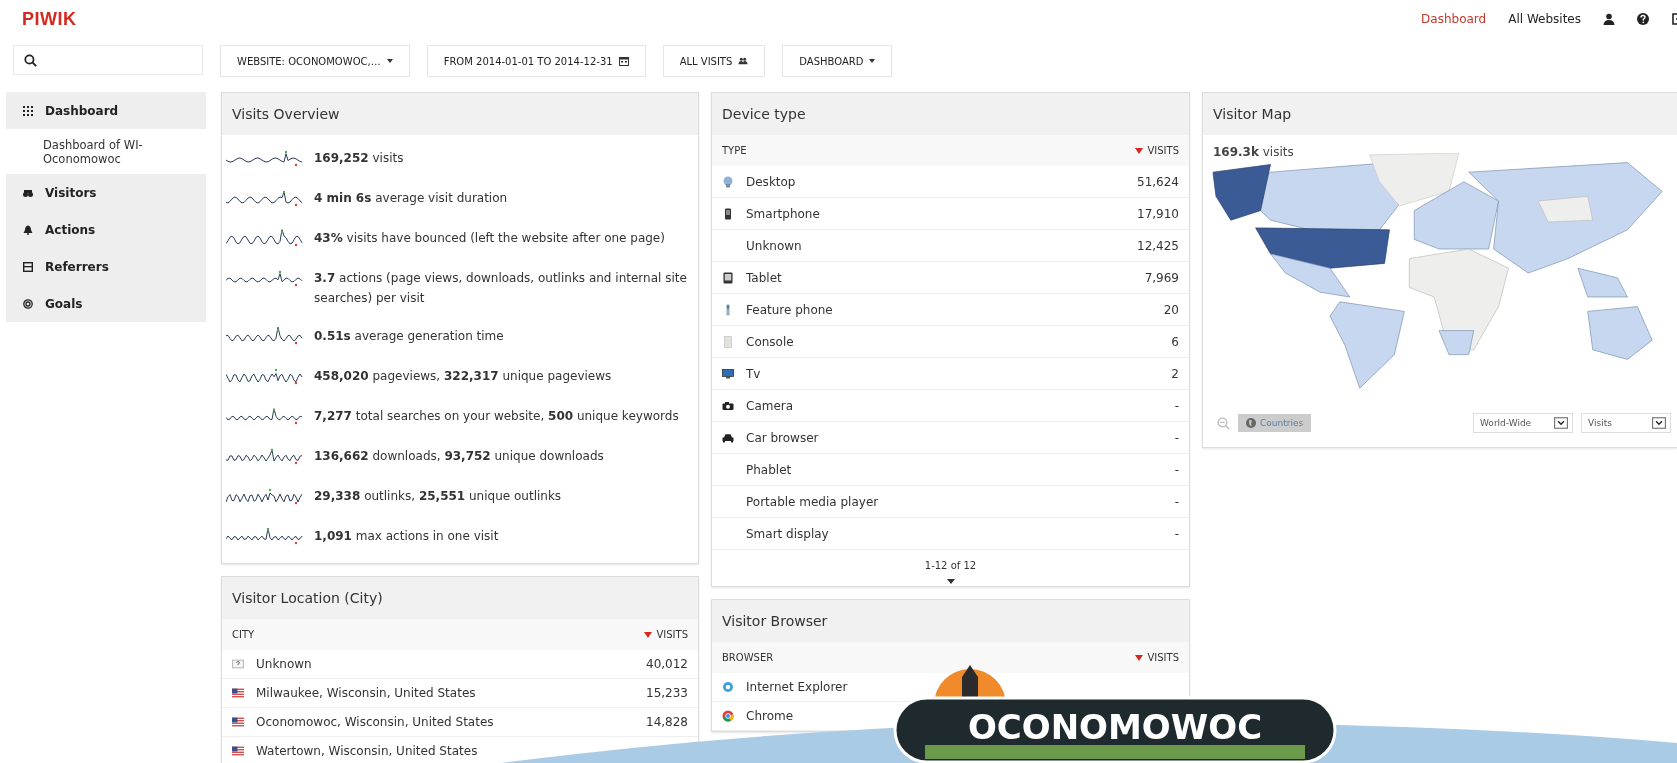 The image size is (1677, 763). I want to click on select-field: Visits, so click(1626, 423).